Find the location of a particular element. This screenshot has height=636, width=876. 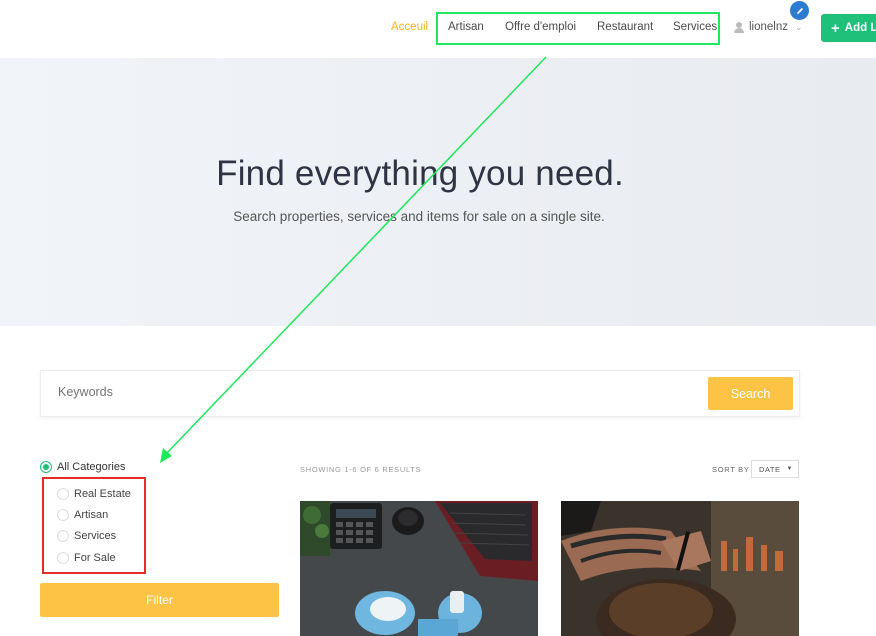

plus-icon: + is located at coordinates (835, 28).